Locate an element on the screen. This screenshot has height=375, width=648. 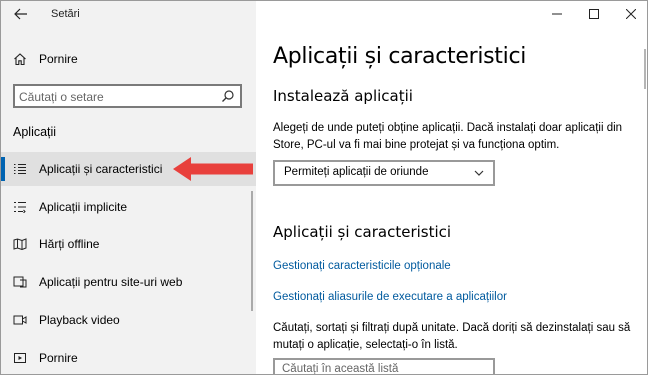
sidebar-item-label: Aplicații și caracteristici is located at coordinates (101, 169).